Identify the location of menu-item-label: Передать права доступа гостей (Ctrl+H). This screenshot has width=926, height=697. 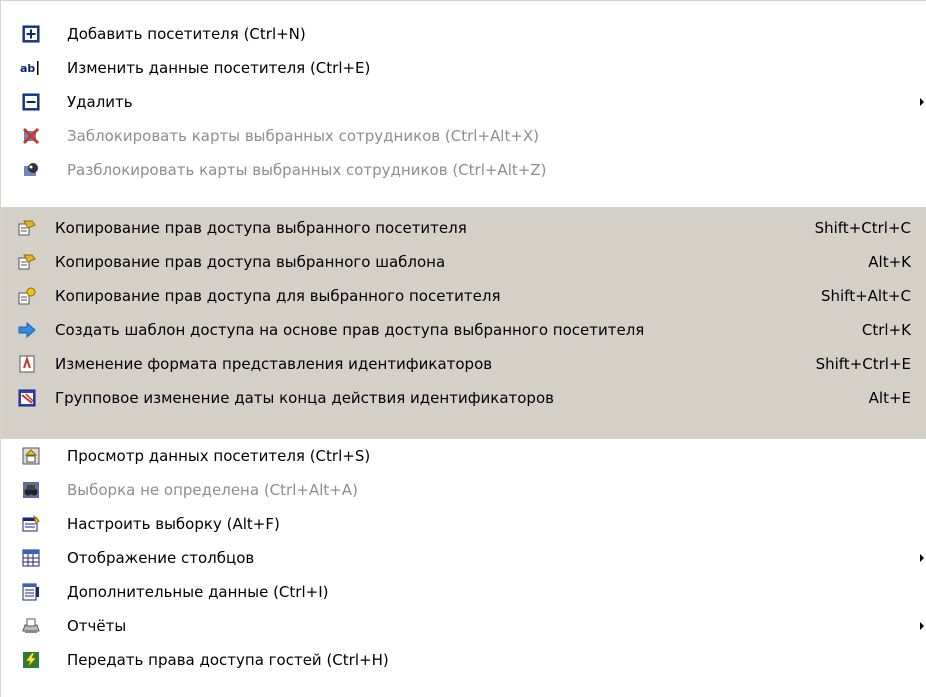
(228, 660).